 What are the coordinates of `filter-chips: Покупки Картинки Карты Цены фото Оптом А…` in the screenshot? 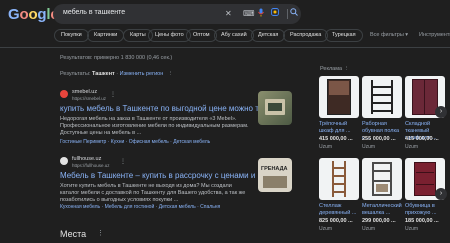 It's located at (252, 36).